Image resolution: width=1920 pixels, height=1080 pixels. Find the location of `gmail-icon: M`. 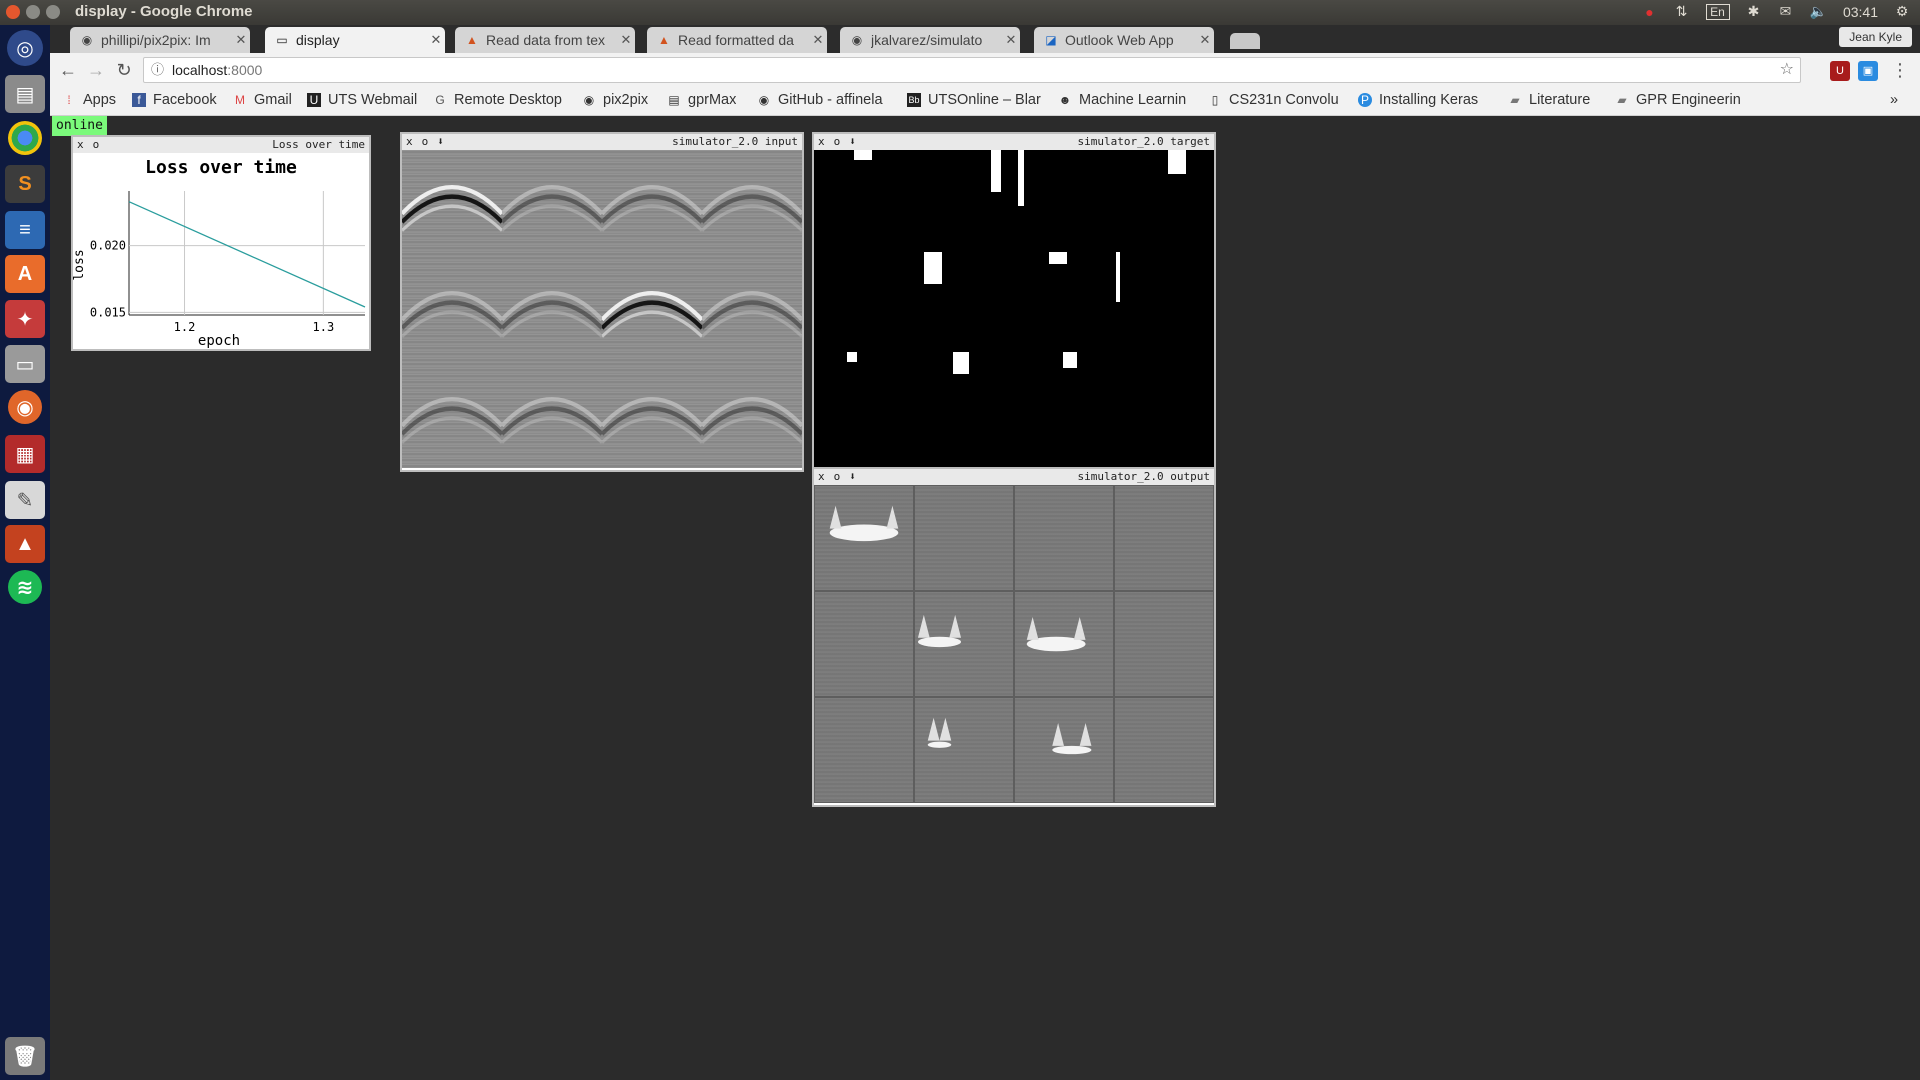

gmail-icon: M is located at coordinates (240, 100).